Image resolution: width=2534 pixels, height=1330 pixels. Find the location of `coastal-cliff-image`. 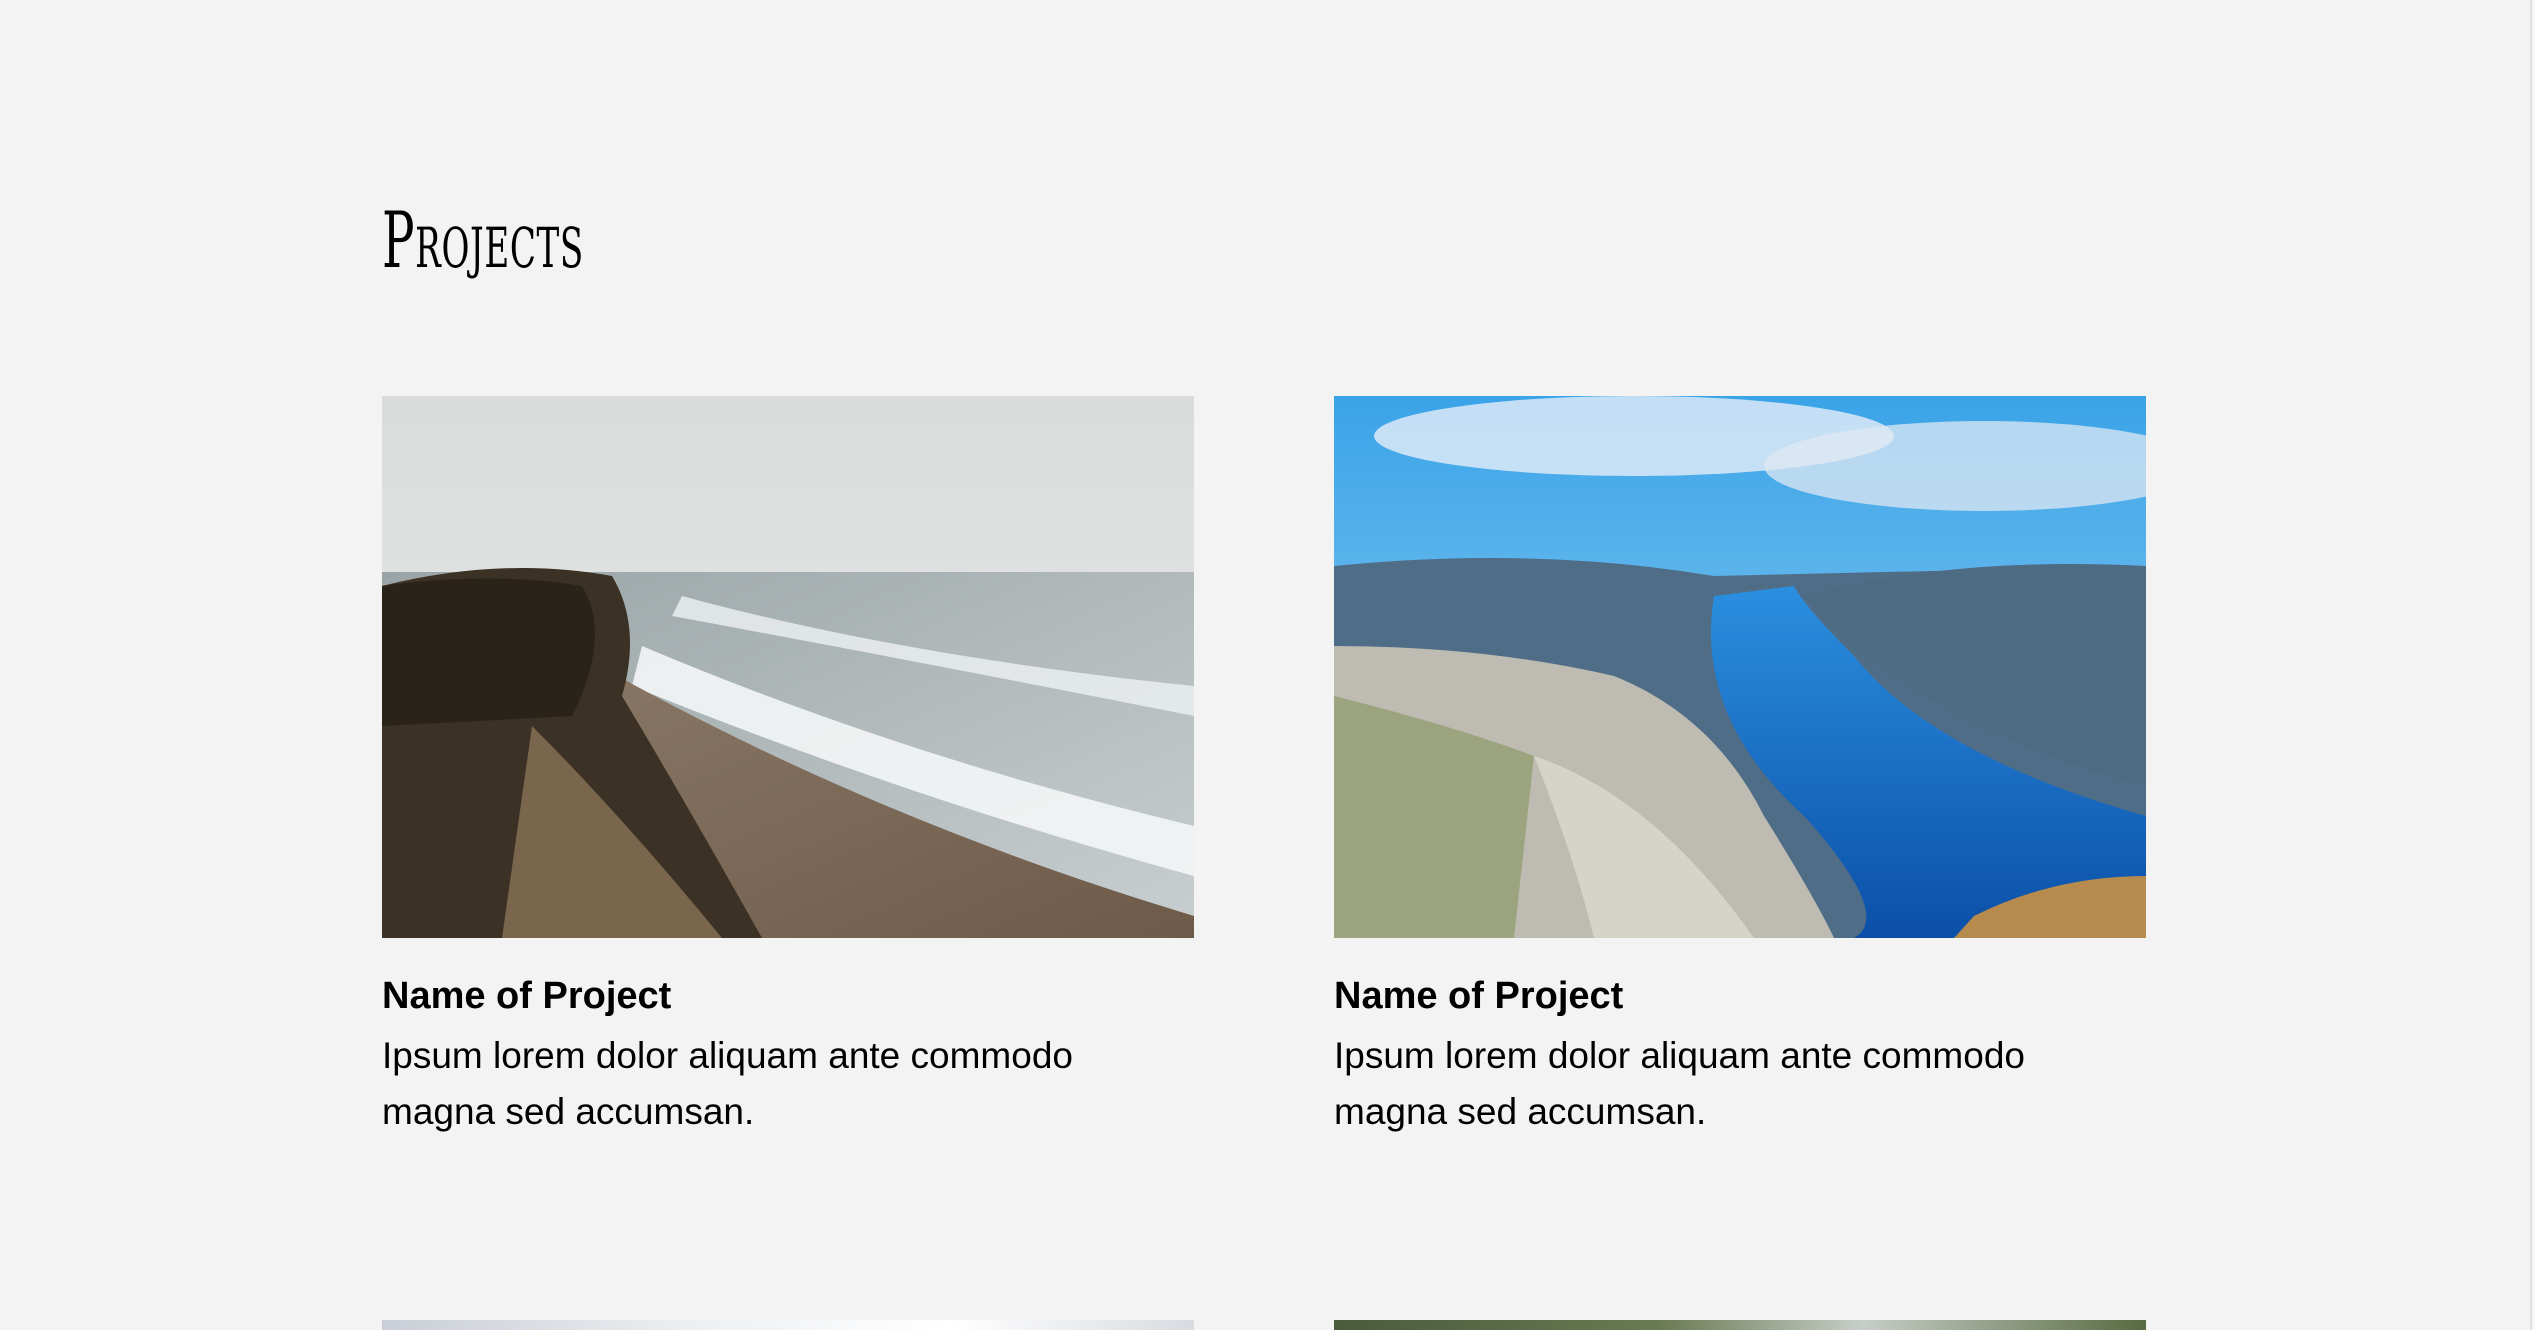

coastal-cliff-image is located at coordinates (788, 667).